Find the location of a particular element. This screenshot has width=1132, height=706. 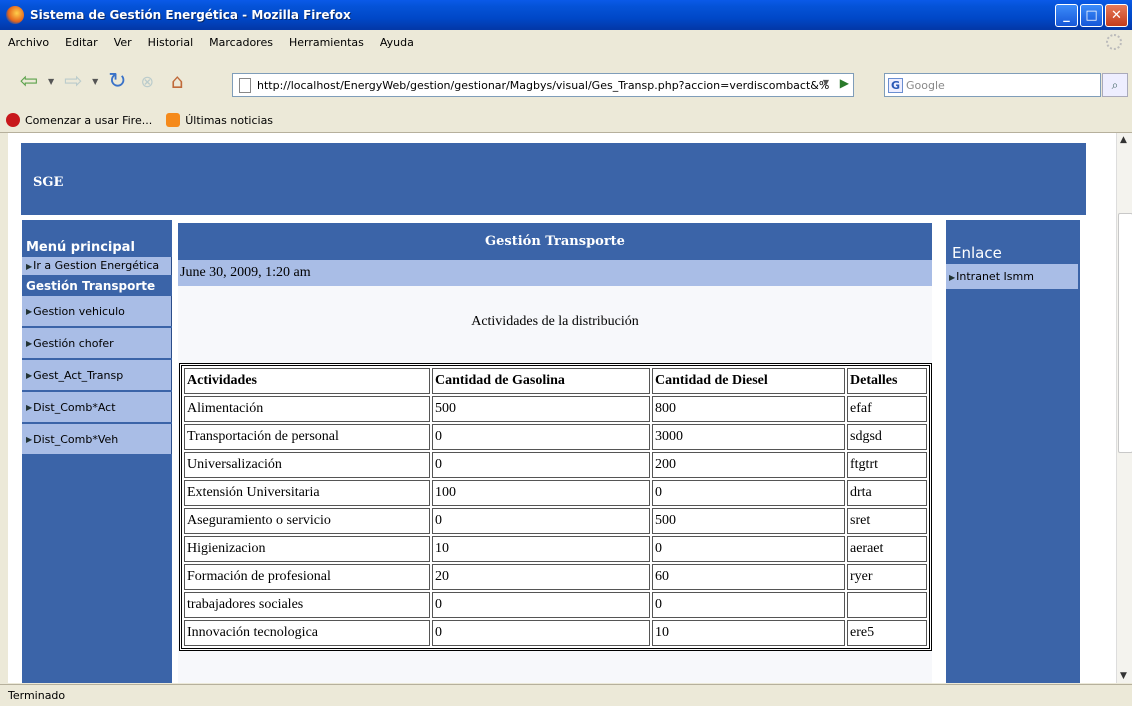

maximize-button: □ is located at coordinates (1091, 15).